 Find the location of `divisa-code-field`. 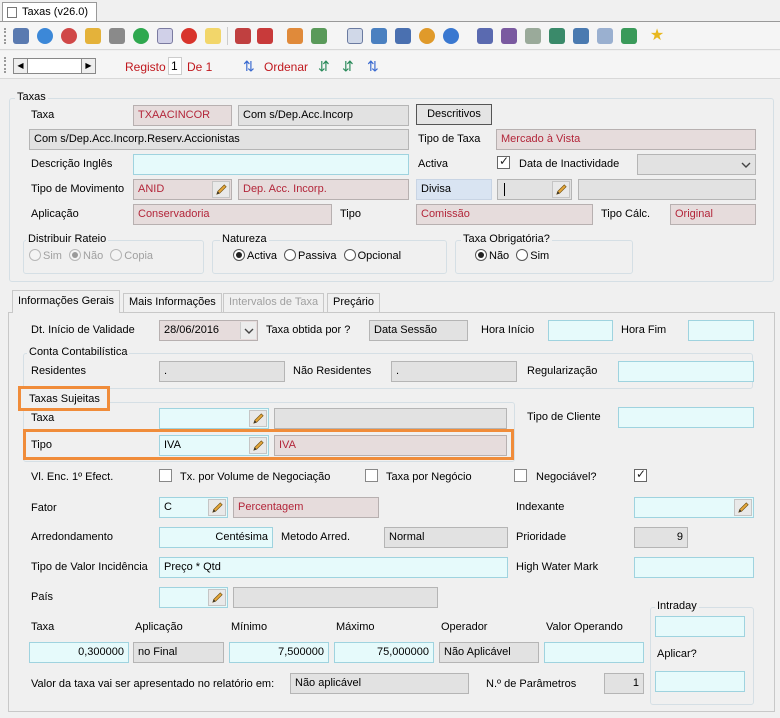

divisa-code-field is located at coordinates (534, 189).